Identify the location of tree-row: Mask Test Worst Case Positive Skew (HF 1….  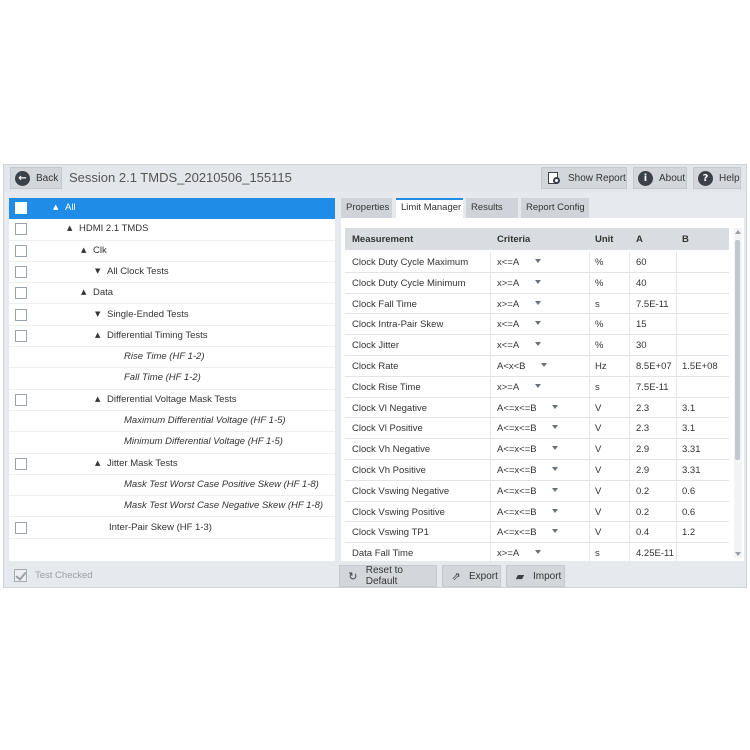
(172, 486).